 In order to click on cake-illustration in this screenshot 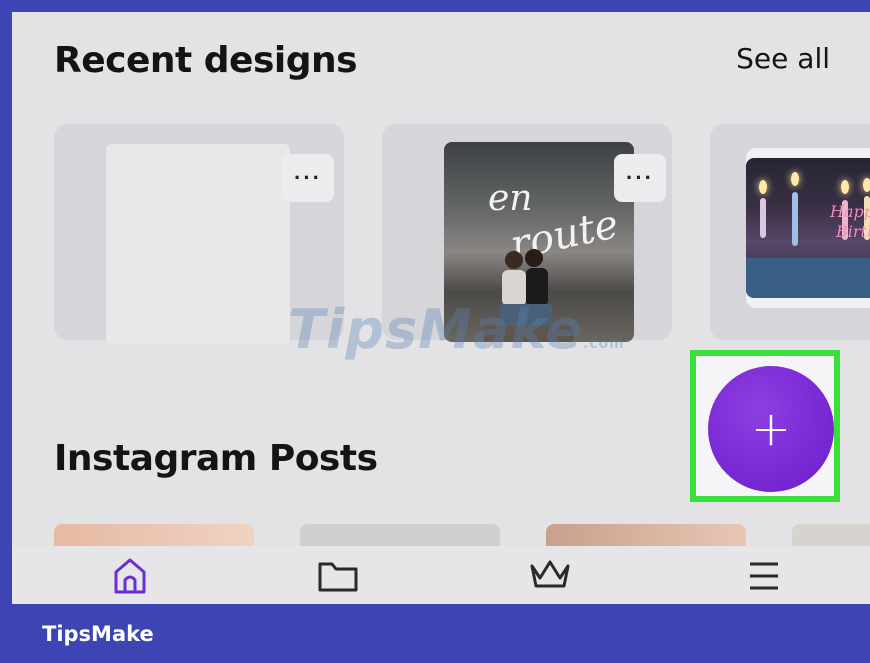, I will do `click(808, 278)`.